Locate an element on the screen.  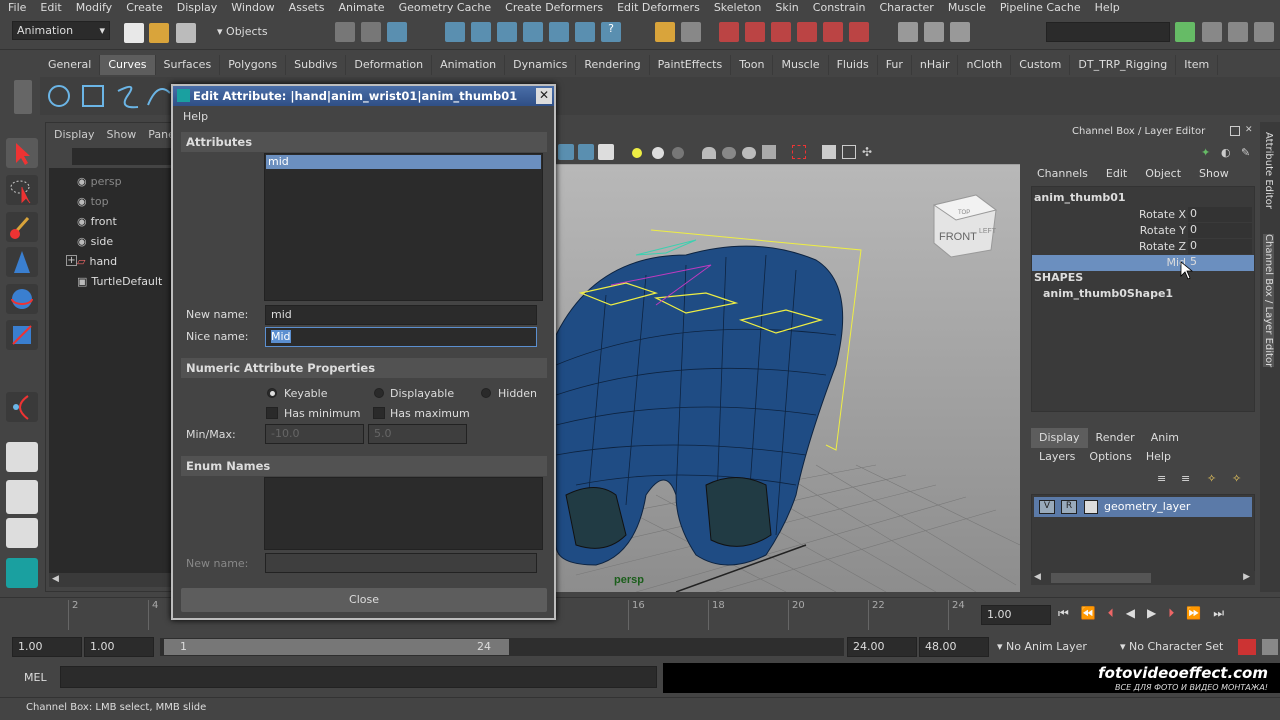
lock-icon is located at coordinates (665, 32).